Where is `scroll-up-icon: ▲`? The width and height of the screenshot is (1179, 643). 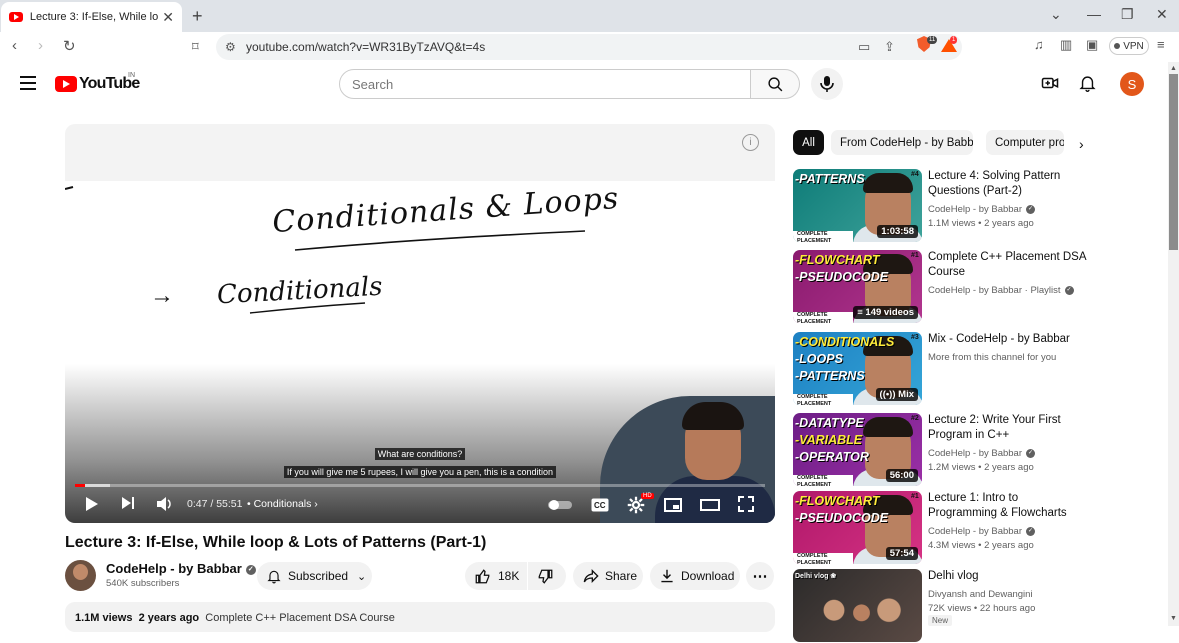 scroll-up-icon: ▲ is located at coordinates (1173, 68).